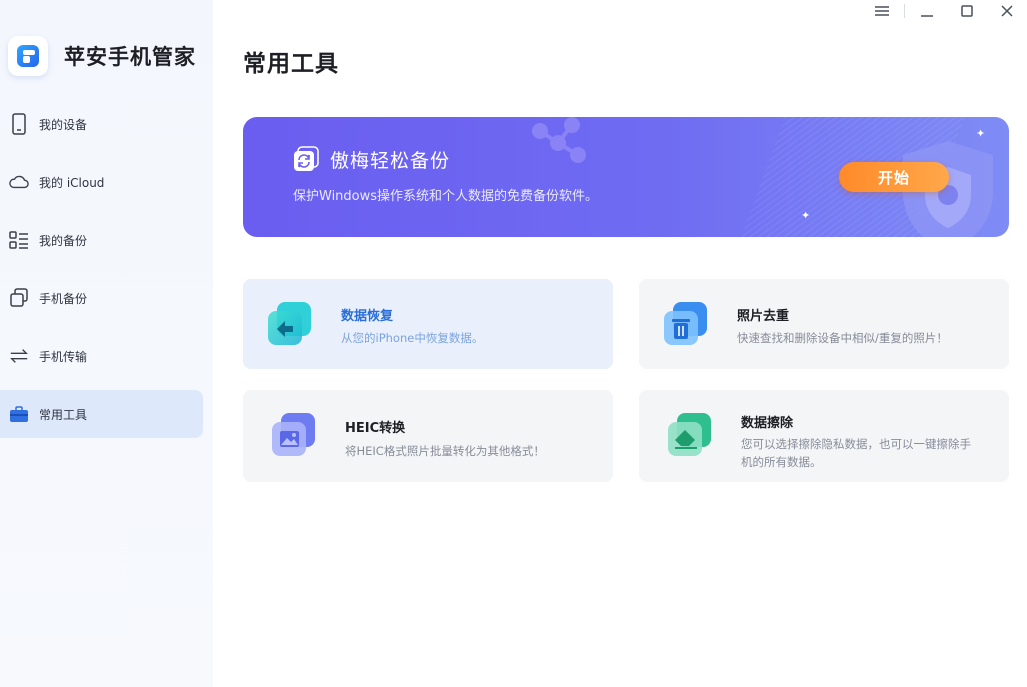  I want to click on tool-card-title: 数据恢复, so click(367, 316).